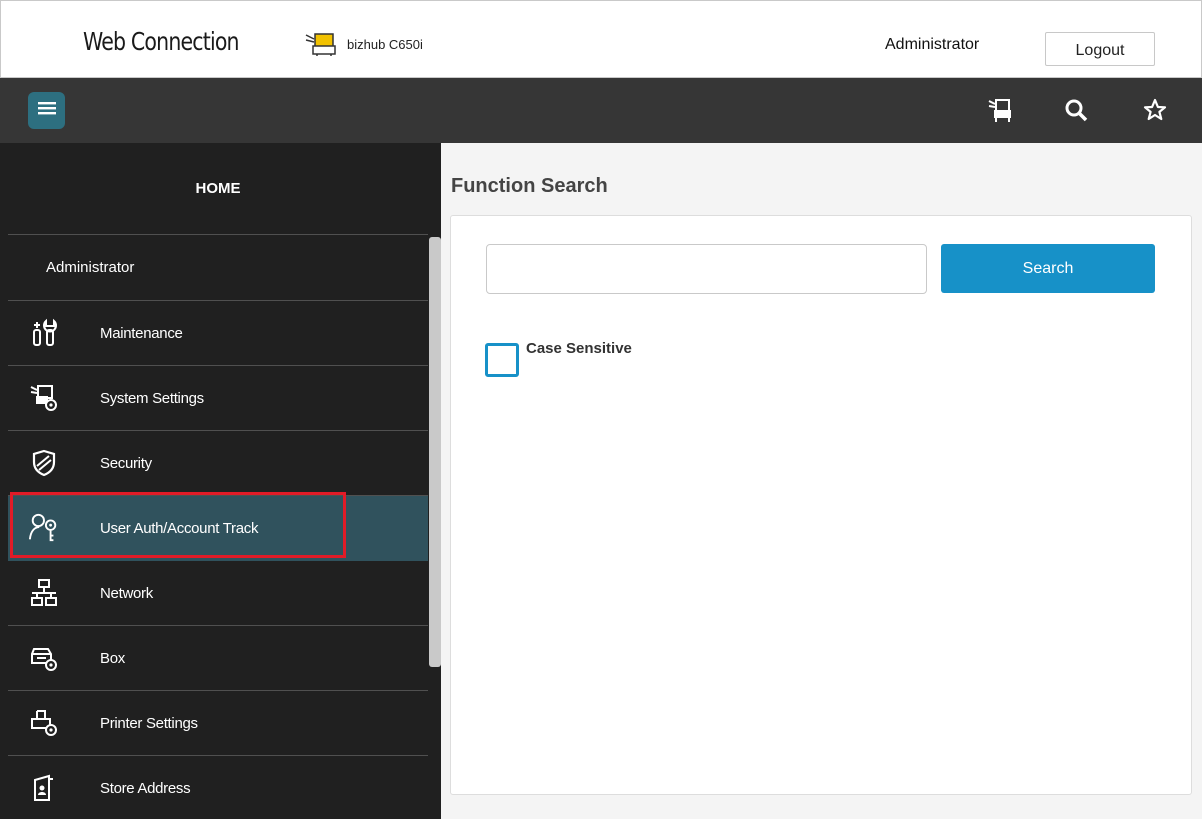  Describe the element at coordinates (706, 269) in the screenshot. I see `search-input` at that location.